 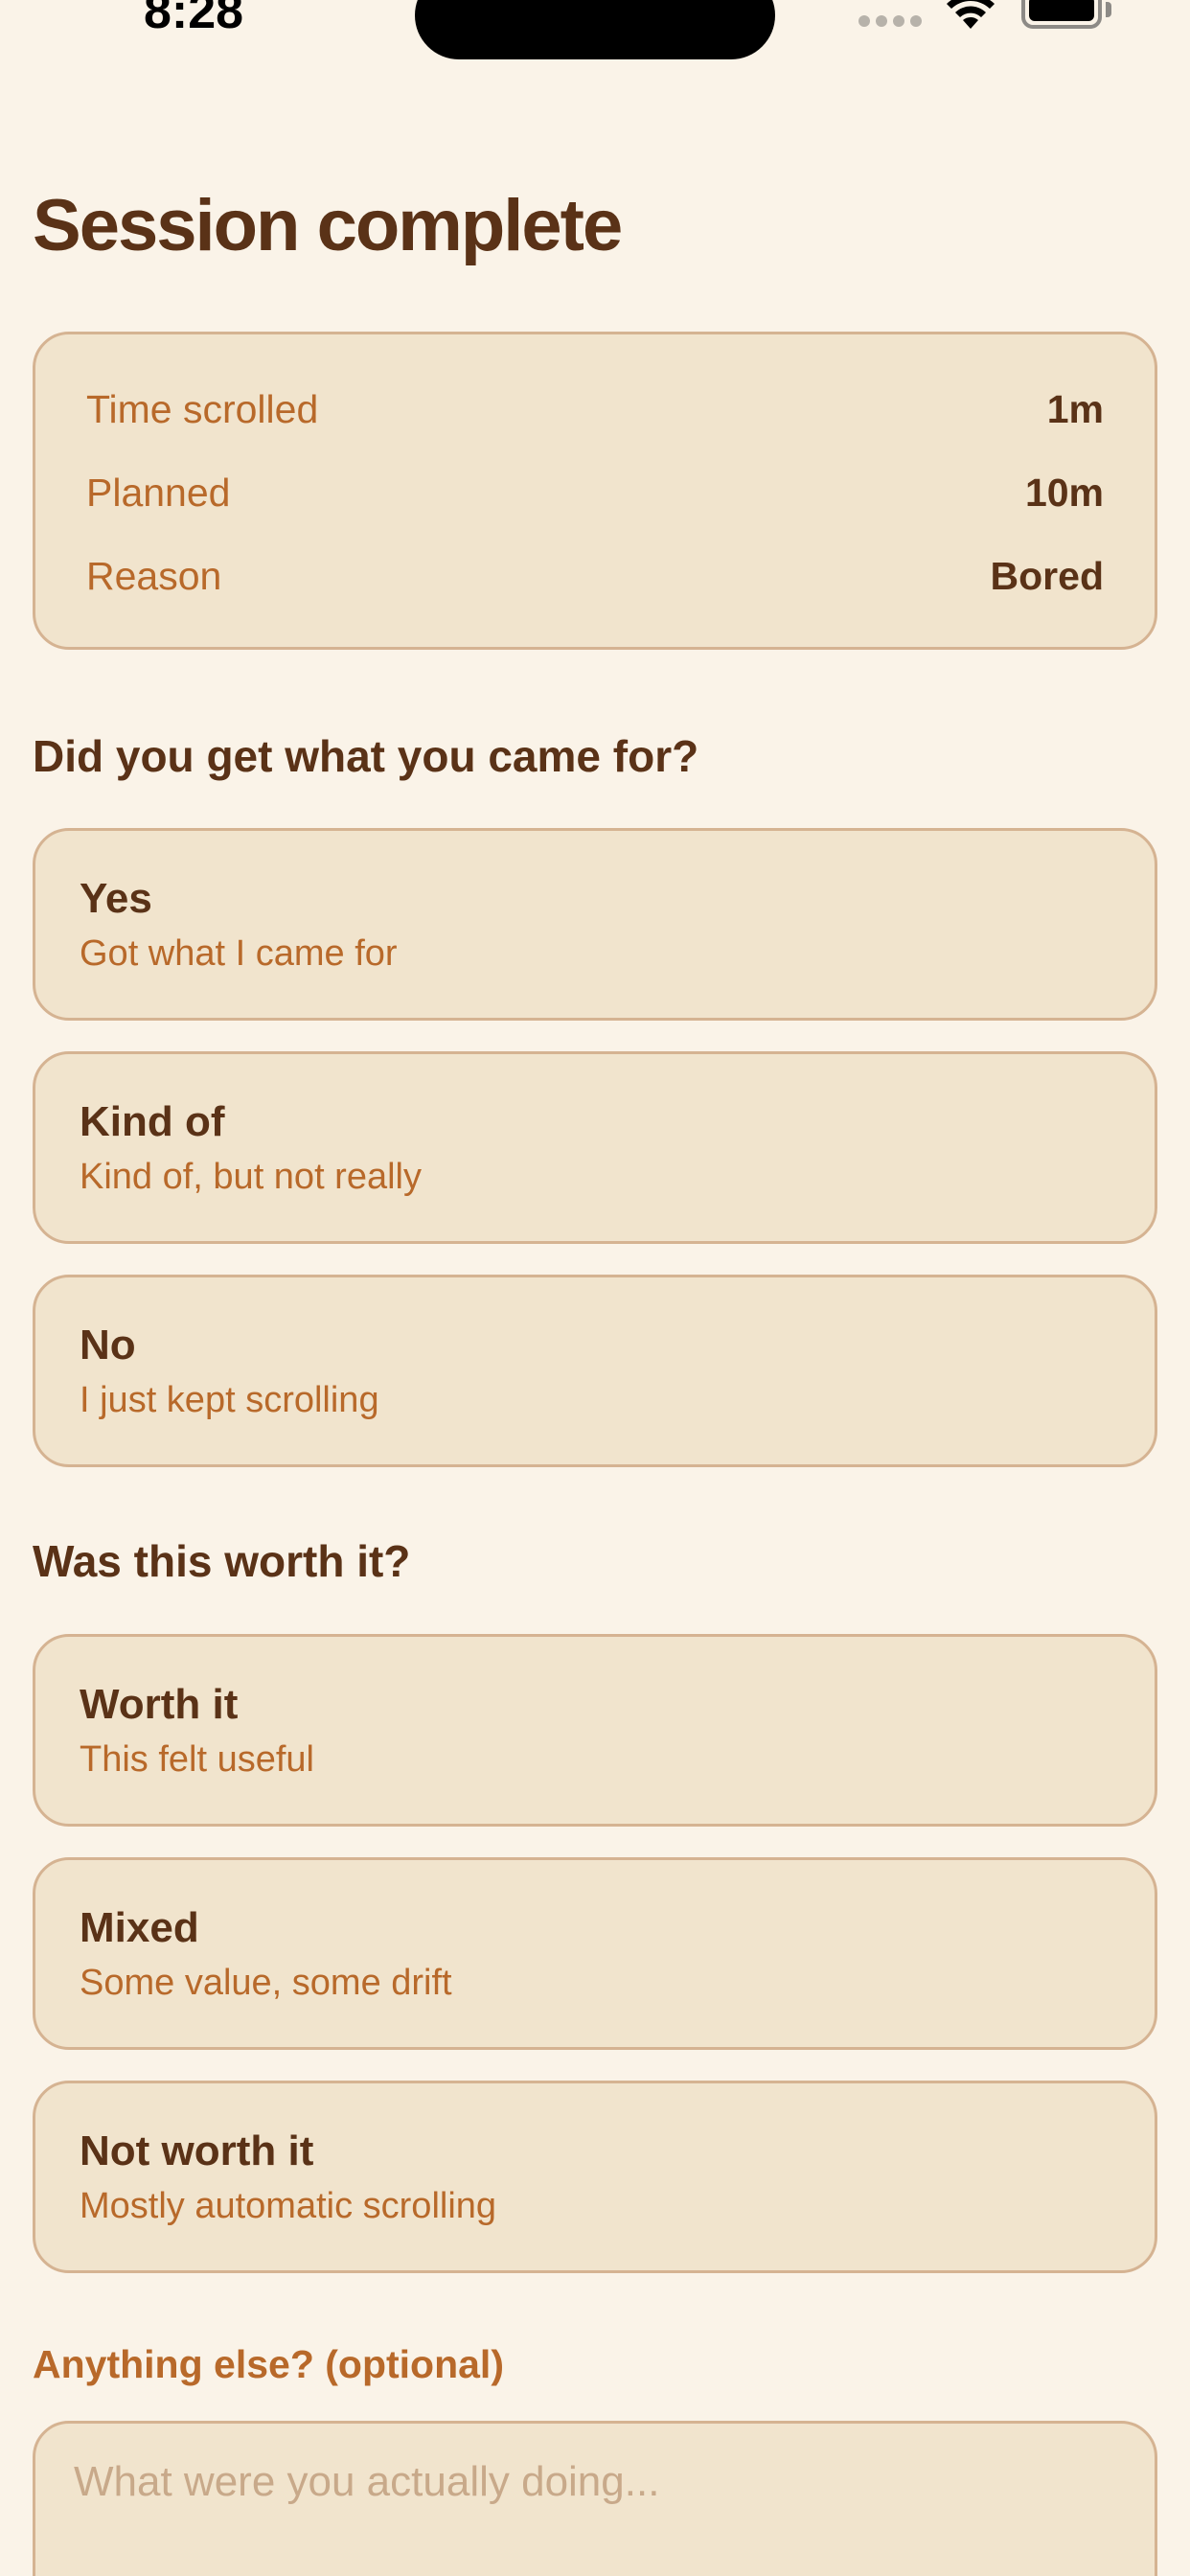 I want to click on notes-input, so click(x=595, y=2498).